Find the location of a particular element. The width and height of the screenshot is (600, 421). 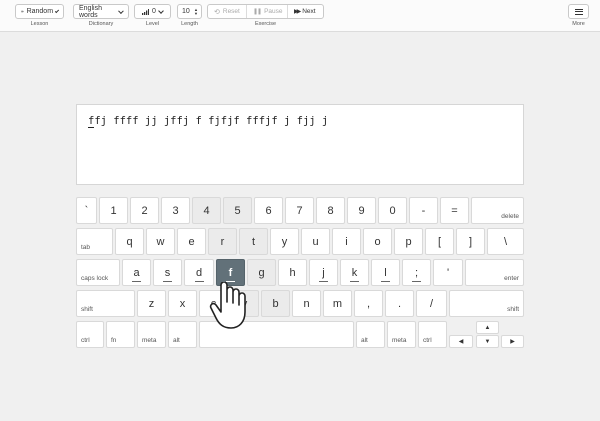

level-group: 0 Level is located at coordinates (152, 15).